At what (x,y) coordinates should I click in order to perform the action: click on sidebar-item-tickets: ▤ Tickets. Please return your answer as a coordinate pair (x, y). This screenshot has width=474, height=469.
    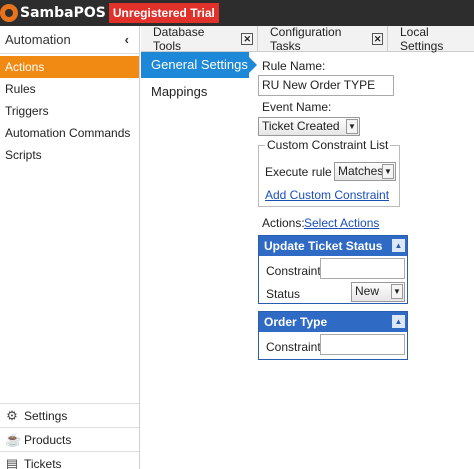
    Looking at the image, I should click on (69, 460).